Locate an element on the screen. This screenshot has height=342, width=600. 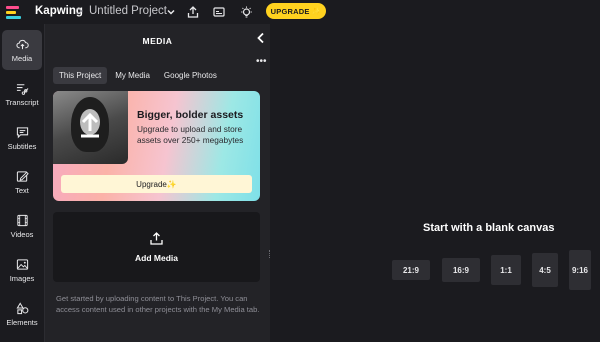
upload-icon is located at coordinates (156, 238).